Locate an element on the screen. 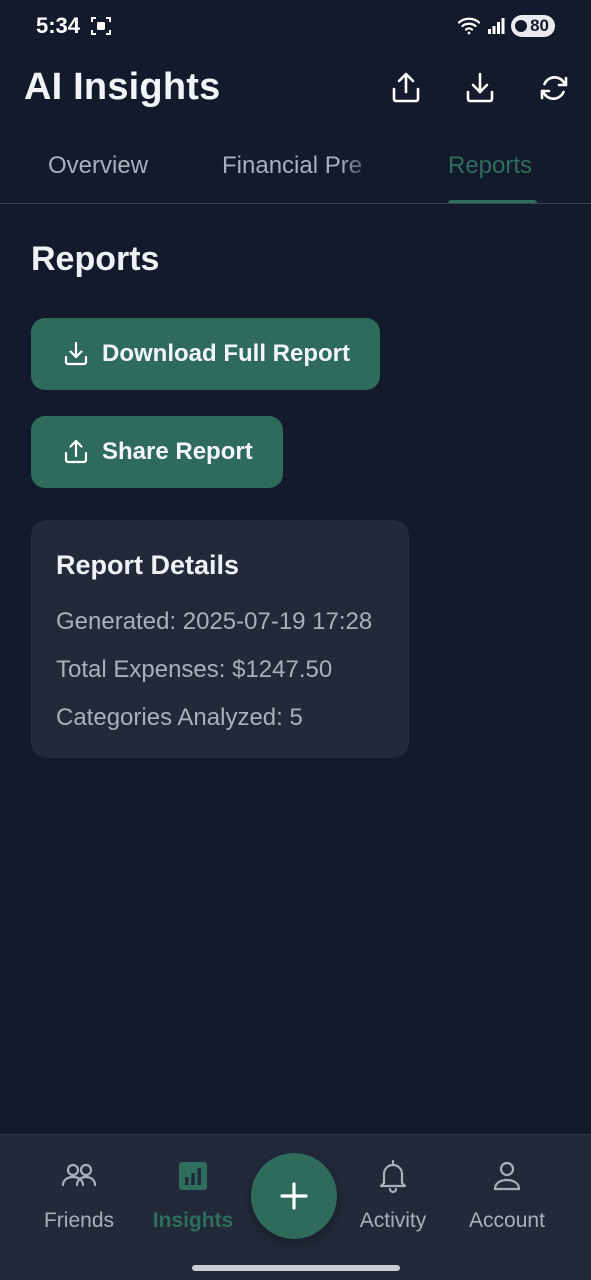  nav-item-insights: Insights is located at coordinates (193, 1195).